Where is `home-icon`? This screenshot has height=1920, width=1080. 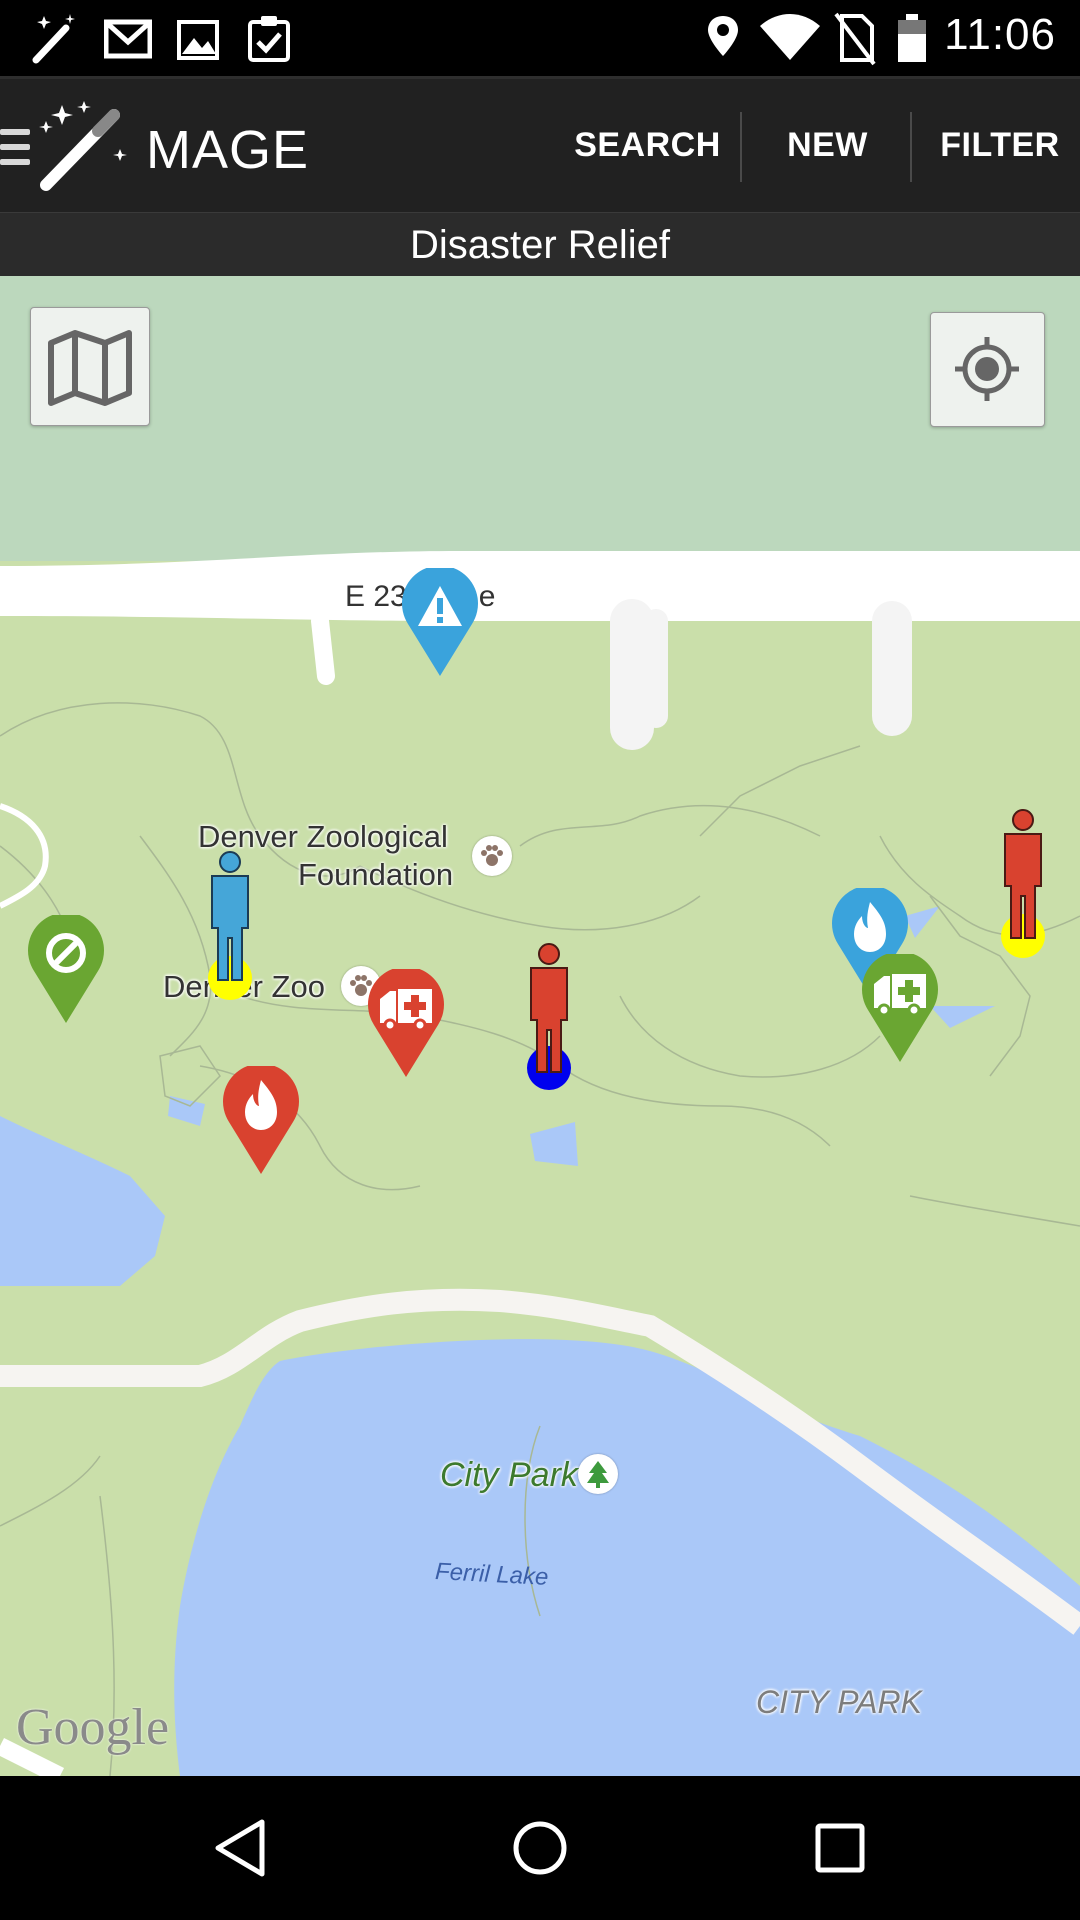
home-icon is located at coordinates (540, 1848).